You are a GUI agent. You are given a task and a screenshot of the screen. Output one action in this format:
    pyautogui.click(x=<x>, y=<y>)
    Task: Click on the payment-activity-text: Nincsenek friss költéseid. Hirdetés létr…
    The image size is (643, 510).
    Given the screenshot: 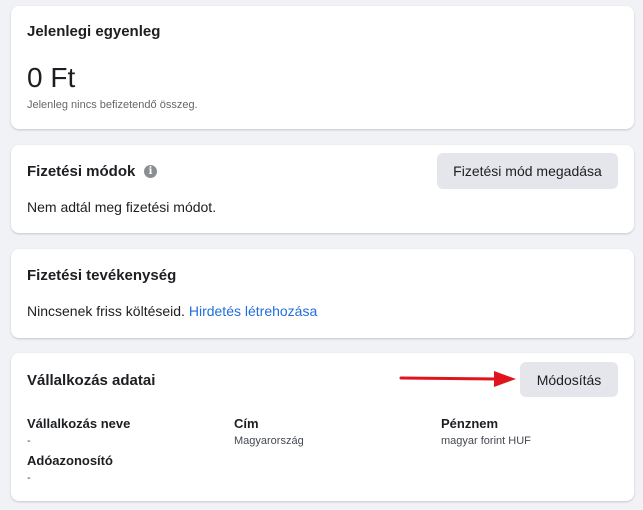 What is the action you would take?
    pyautogui.click(x=172, y=311)
    